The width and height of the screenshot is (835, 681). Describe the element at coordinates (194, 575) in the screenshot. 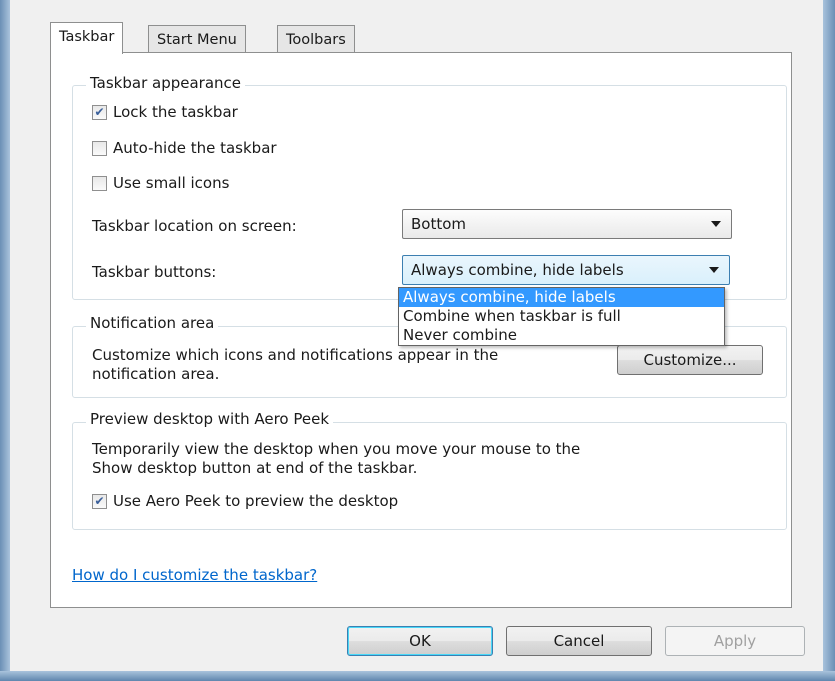

I see `help-link: How do I customize the taskbar?` at that location.